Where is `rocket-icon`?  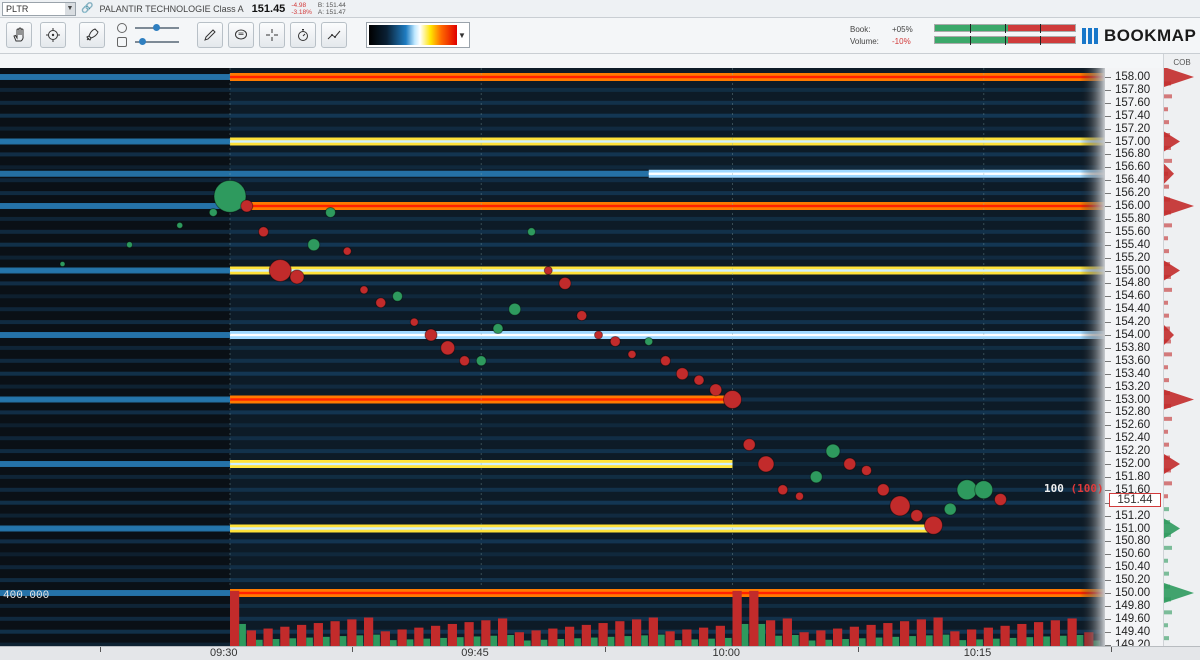
rocket-icon is located at coordinates (92, 34).